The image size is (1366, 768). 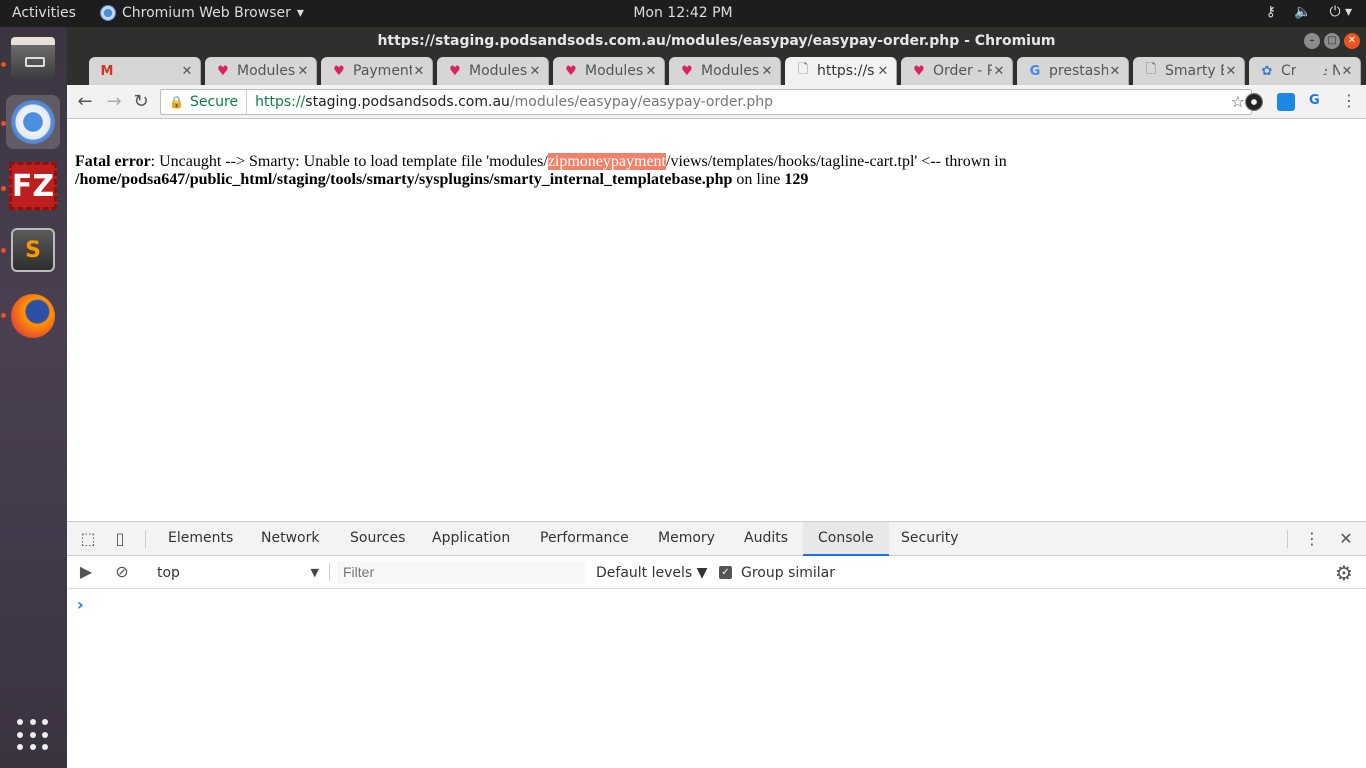 I want to click on clear-console-icon: ⊘, so click(x=122, y=572).